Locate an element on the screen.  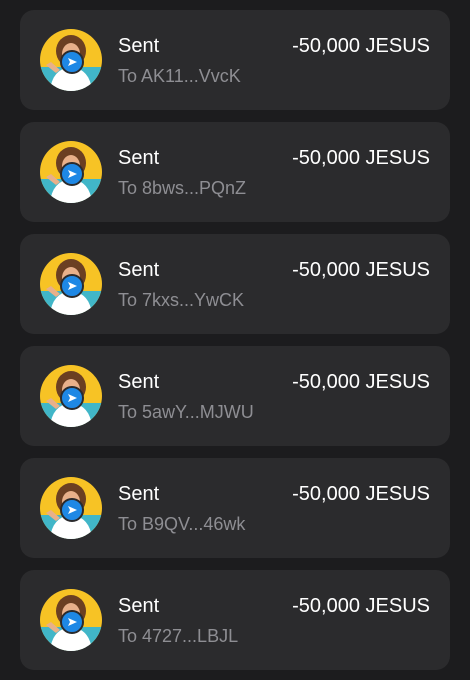
transaction-recipient: To AK11...VvcK is located at coordinates (179, 76).